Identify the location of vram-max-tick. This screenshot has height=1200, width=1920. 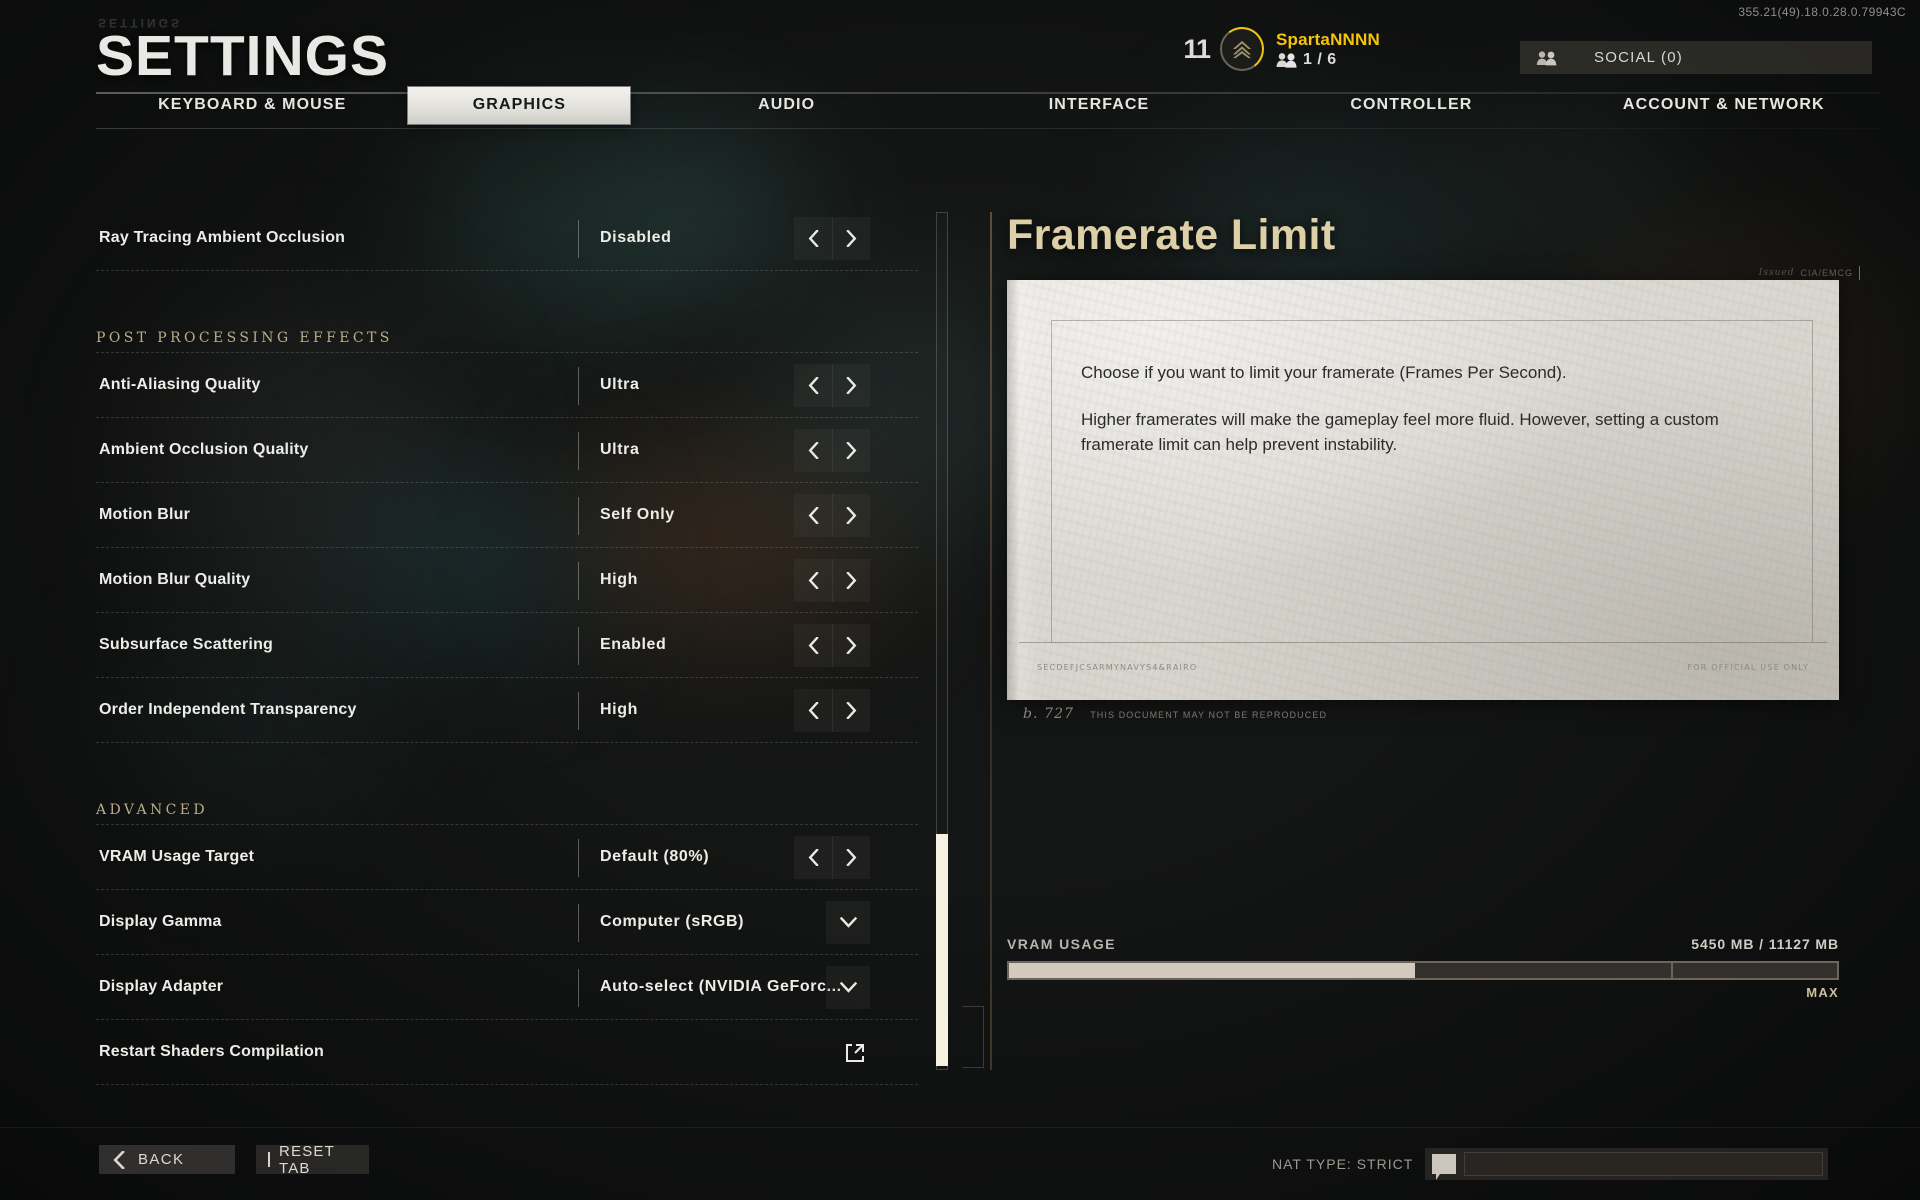
(1672, 970).